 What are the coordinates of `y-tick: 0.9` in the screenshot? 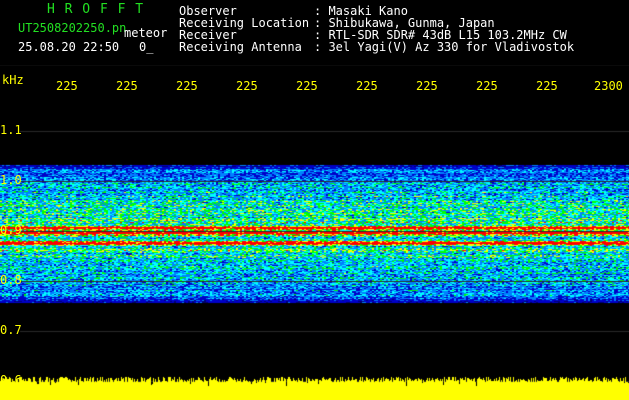 It's located at (11, 230).